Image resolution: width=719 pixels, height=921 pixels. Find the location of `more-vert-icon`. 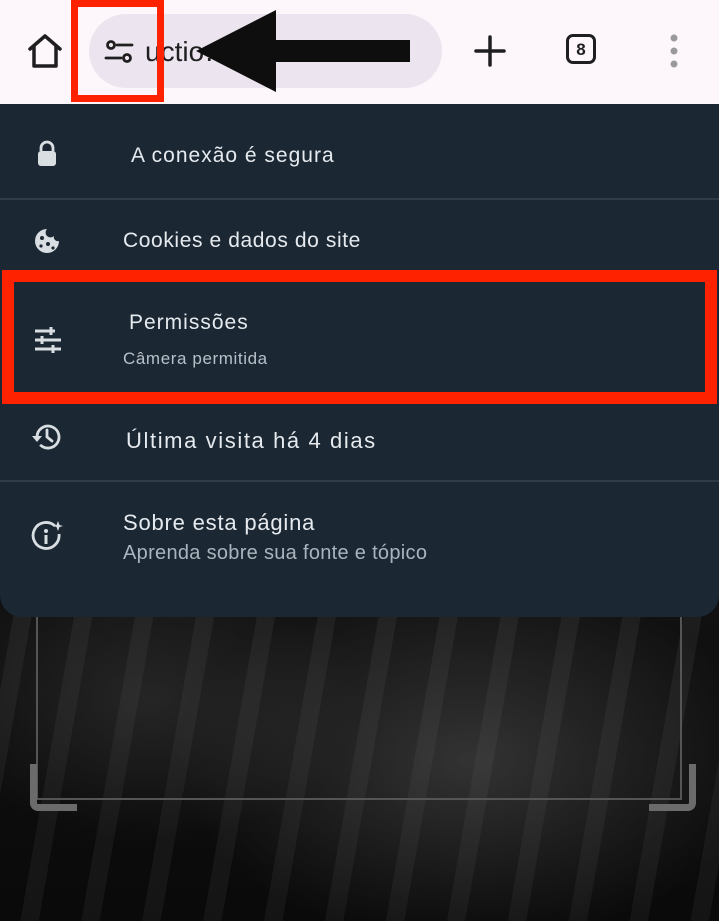

more-vert-icon is located at coordinates (674, 51).